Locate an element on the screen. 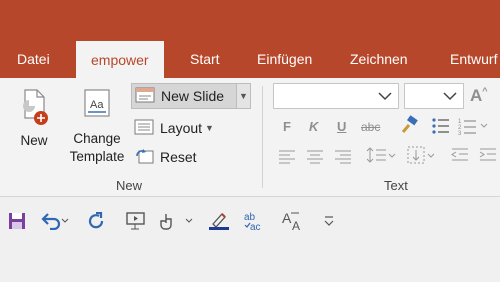 This screenshot has height=282, width=500. change-case-icon: AA is located at coordinates (293, 221).